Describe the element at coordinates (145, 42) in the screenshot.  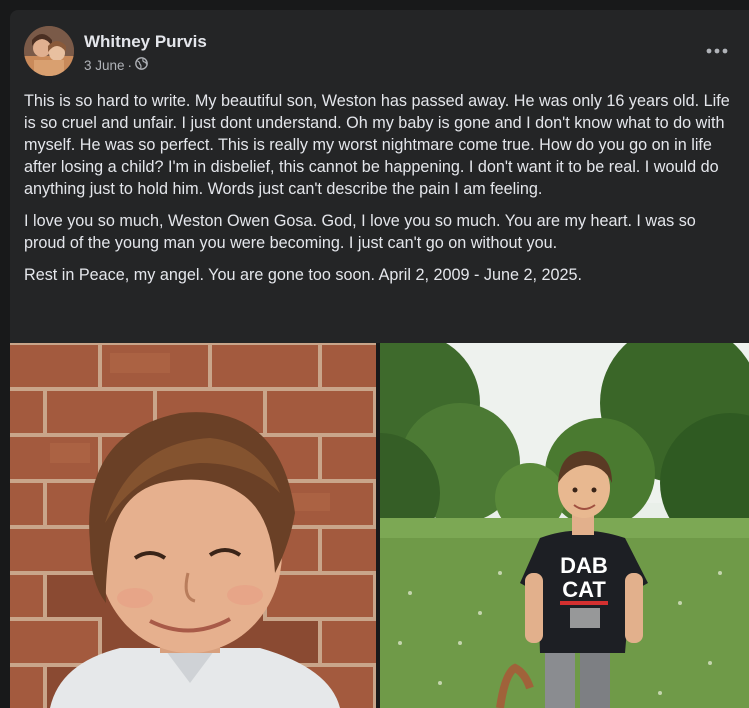
I see `author-name: Whitney Purvis` at that location.